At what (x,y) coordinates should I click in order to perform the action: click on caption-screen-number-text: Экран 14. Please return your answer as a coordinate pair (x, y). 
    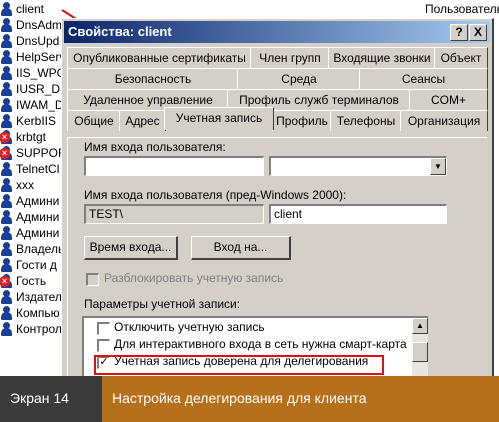
    Looking at the image, I should click on (39, 398).